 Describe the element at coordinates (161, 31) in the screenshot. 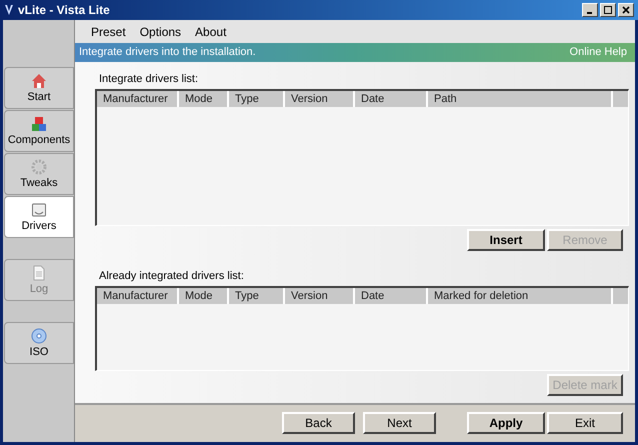

I see `menu-item: Options` at that location.